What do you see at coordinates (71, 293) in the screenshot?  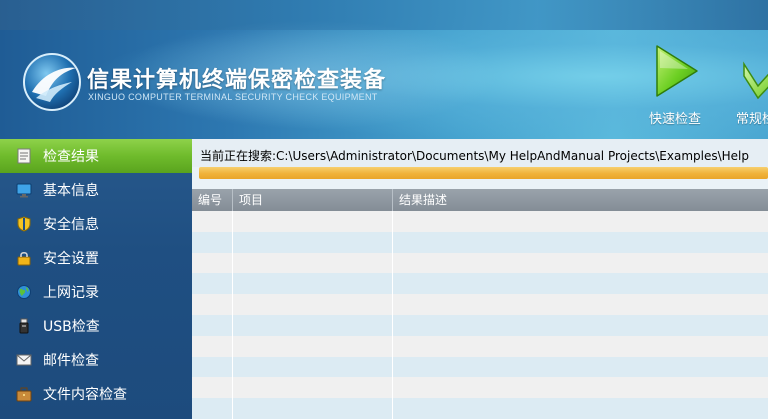 I see `sidebar-item-label: 上网记录` at bounding box center [71, 293].